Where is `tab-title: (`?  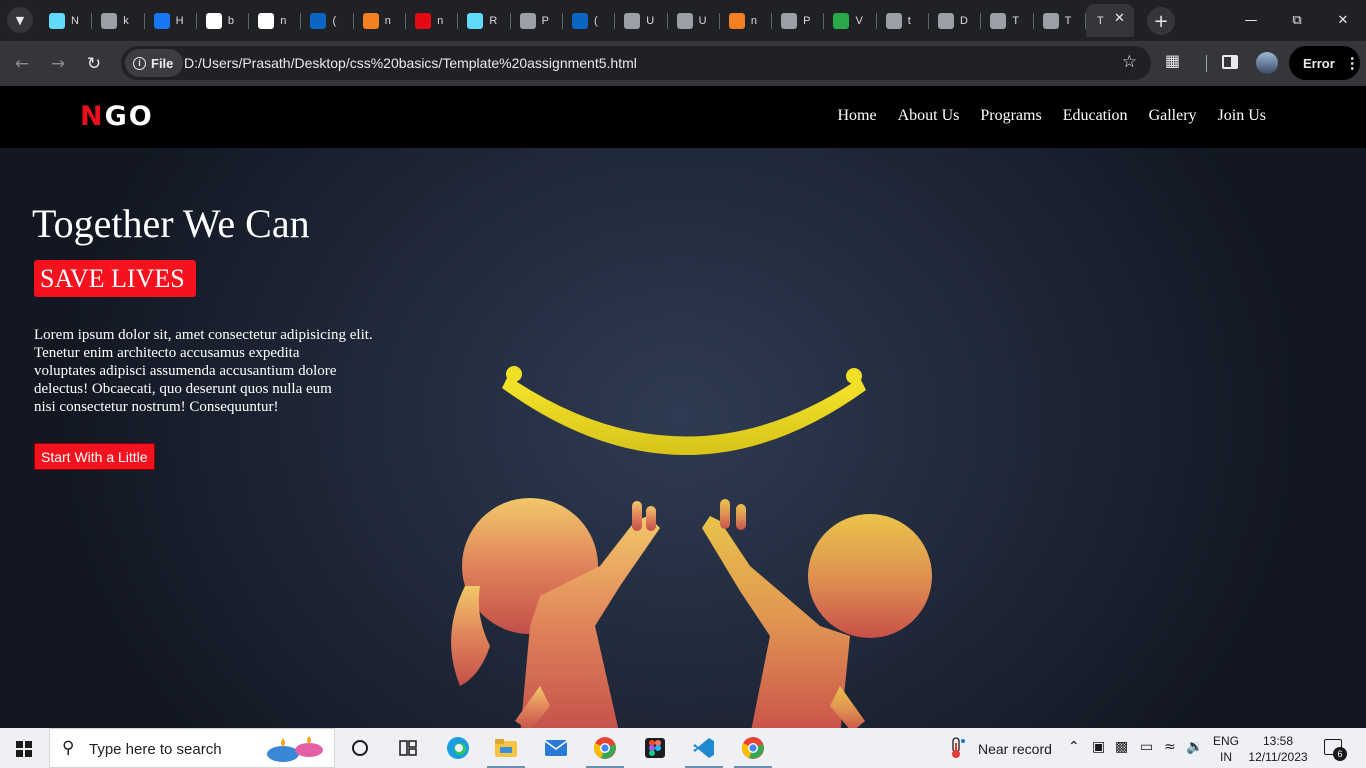 tab-title: ( is located at coordinates (595, 20).